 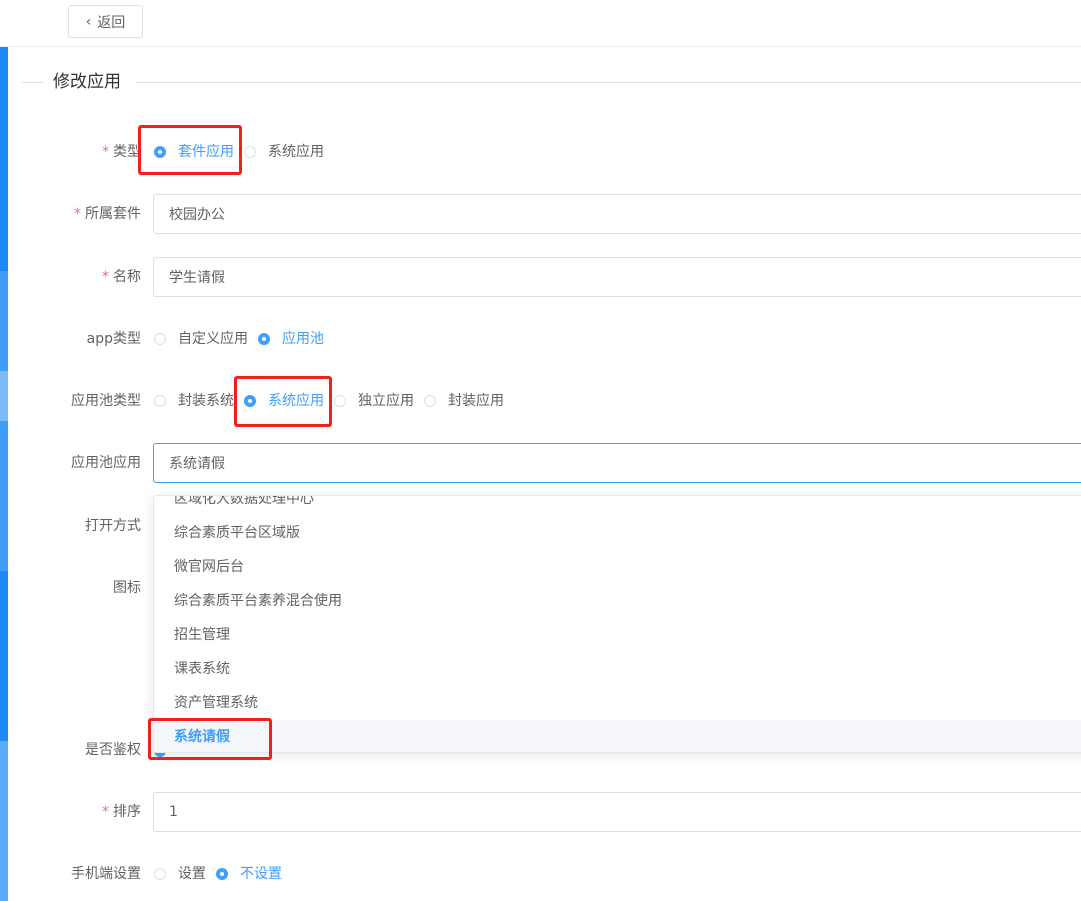 What do you see at coordinates (121, 152) in the screenshot?
I see `type-label: * 类型` at bounding box center [121, 152].